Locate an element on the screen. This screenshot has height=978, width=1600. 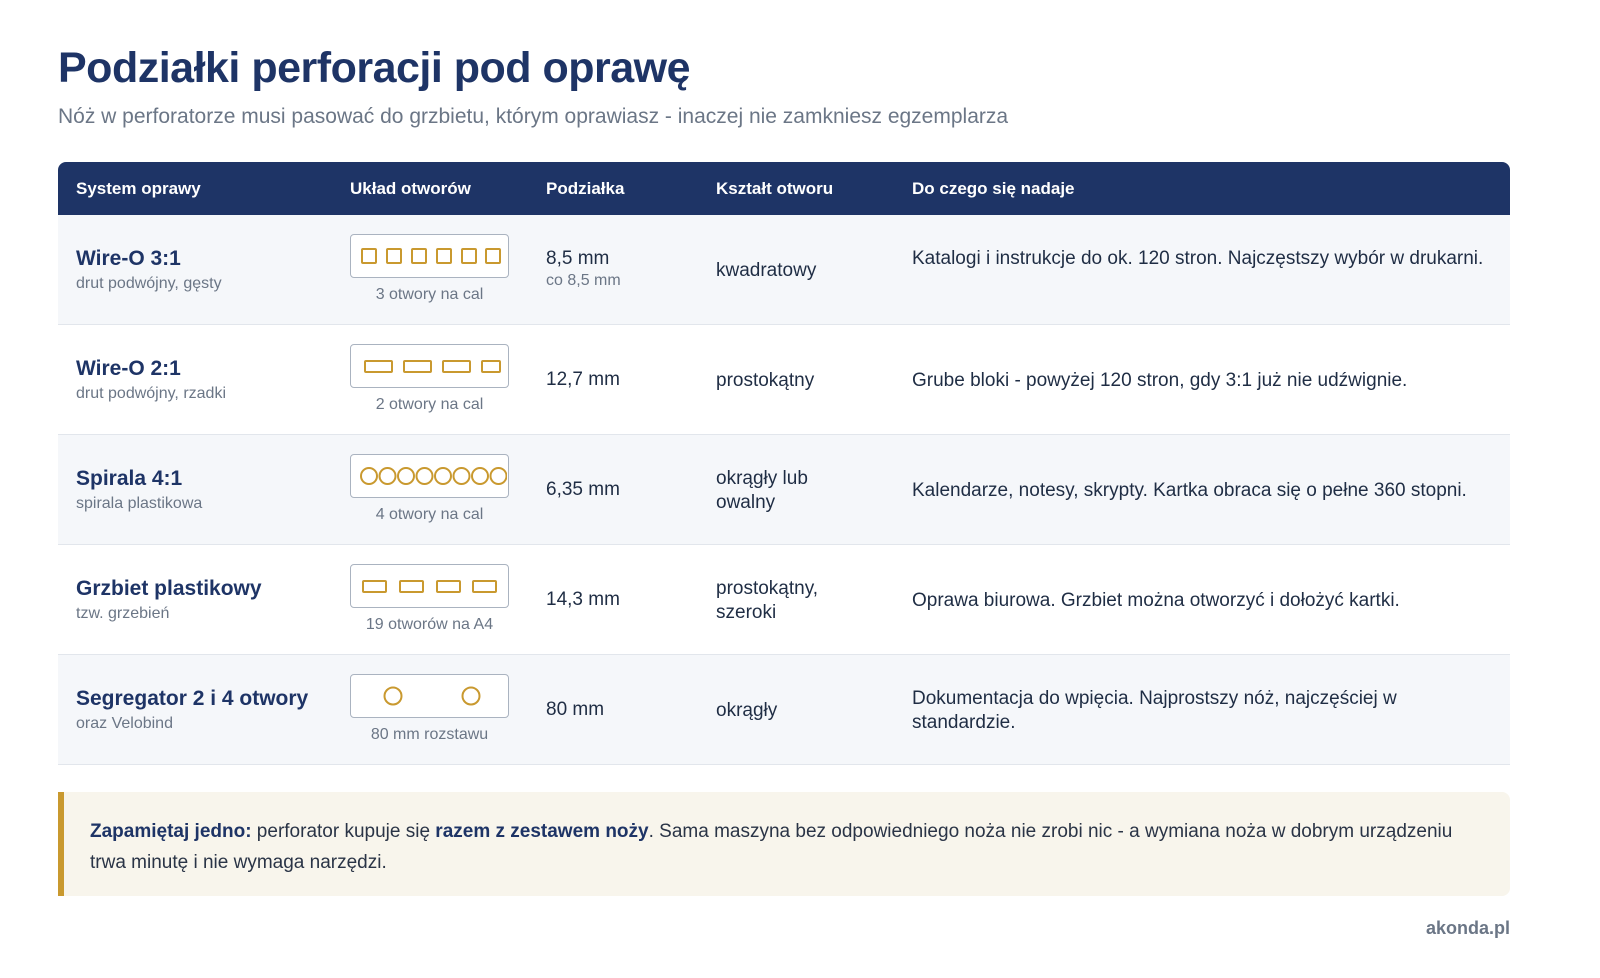
hole-shape: okrągły lub owalny is located at coordinates (762, 490).